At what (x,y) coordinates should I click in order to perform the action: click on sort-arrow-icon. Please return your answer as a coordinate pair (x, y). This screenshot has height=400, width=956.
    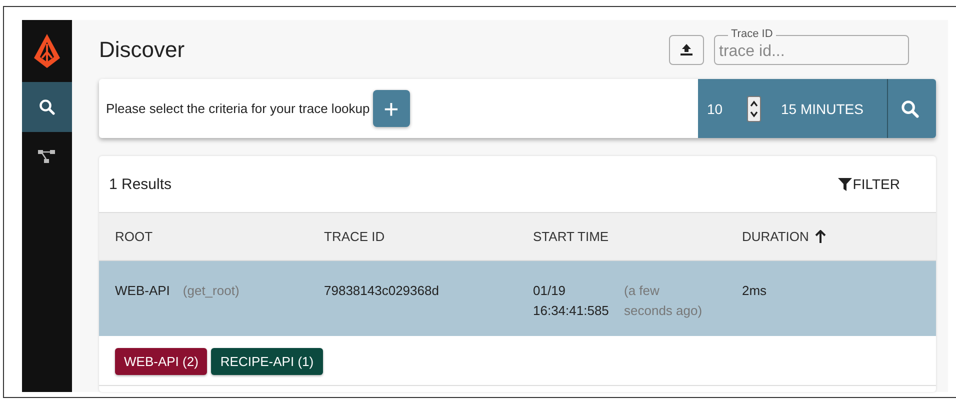
    Looking at the image, I should click on (820, 236).